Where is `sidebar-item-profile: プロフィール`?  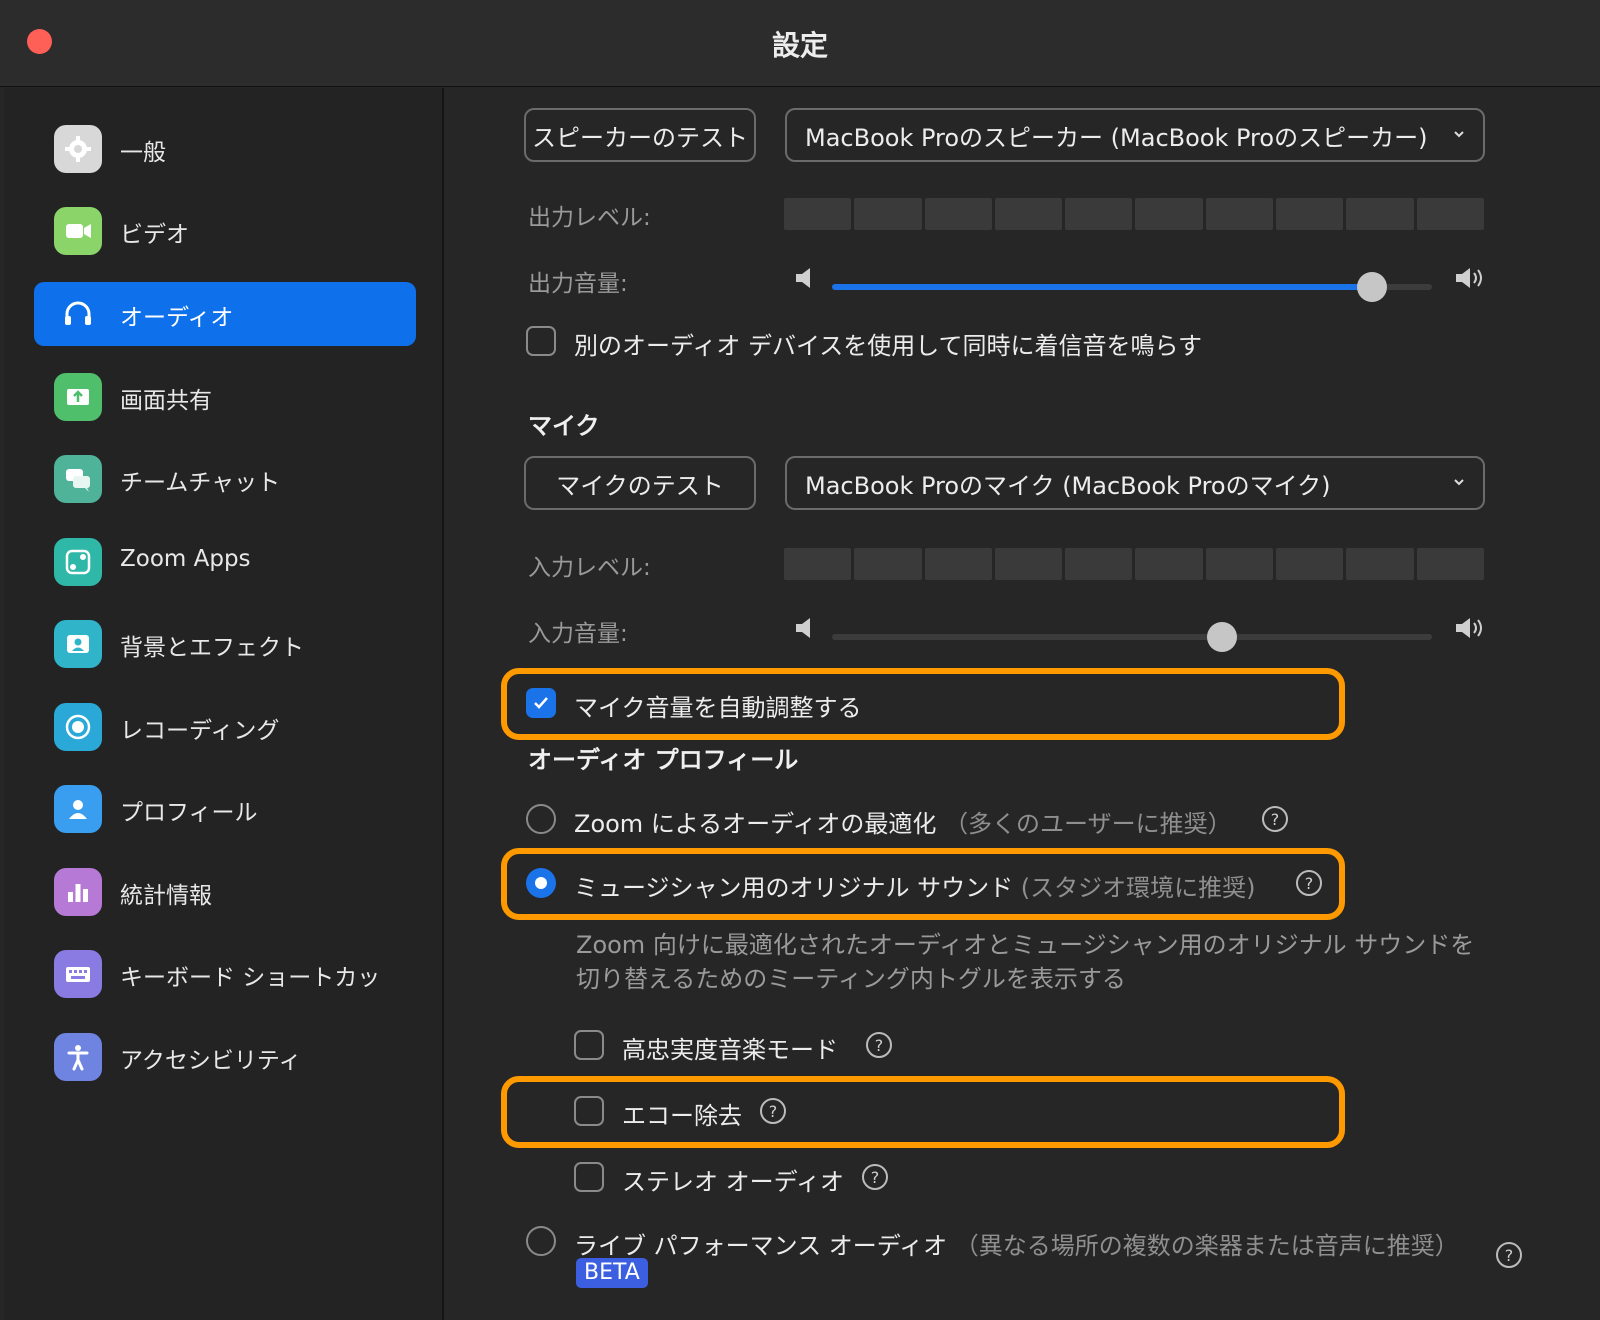 sidebar-item-profile: プロフィール is located at coordinates (225, 809).